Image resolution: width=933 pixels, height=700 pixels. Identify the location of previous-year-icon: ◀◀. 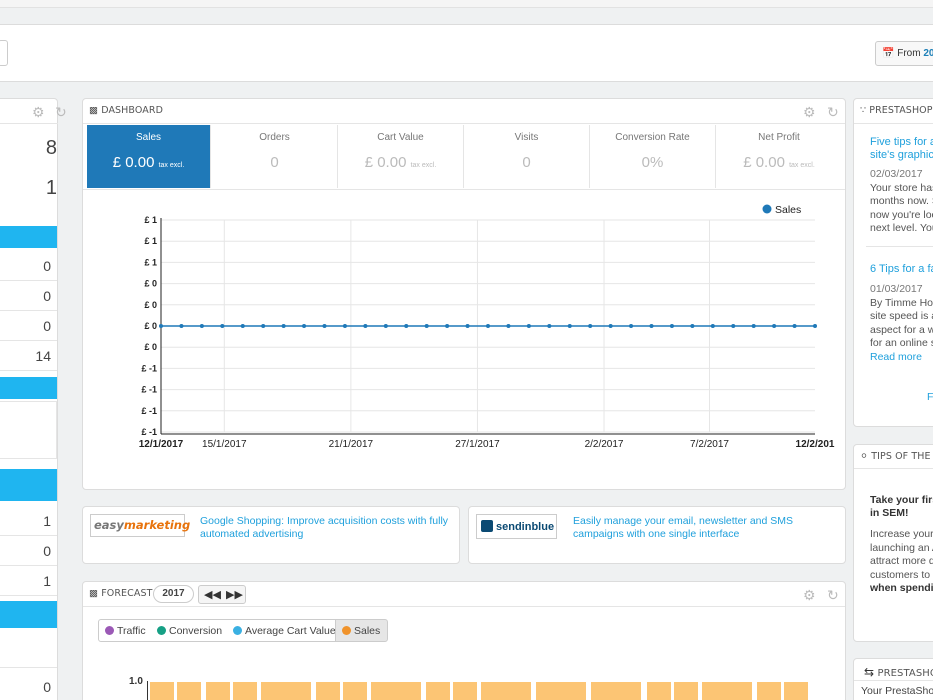
(212, 594).